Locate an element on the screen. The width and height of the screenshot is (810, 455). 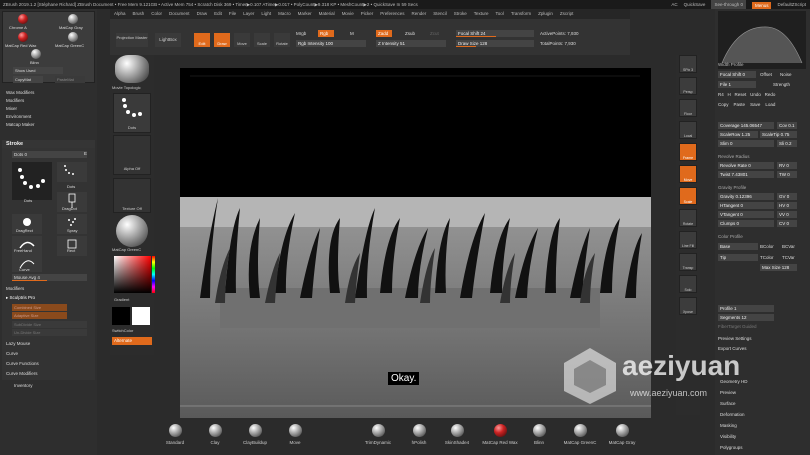
e-button: E is located at coordinates (85, 153).